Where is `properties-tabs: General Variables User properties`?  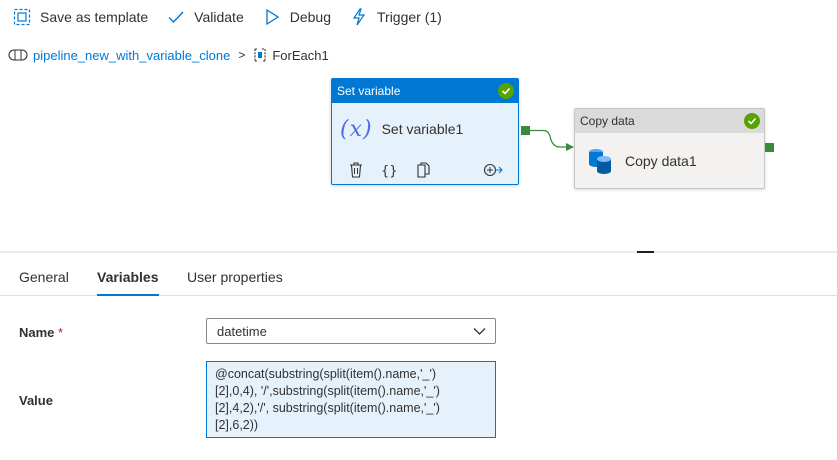
properties-tabs: General Variables User properties is located at coordinates (418, 277).